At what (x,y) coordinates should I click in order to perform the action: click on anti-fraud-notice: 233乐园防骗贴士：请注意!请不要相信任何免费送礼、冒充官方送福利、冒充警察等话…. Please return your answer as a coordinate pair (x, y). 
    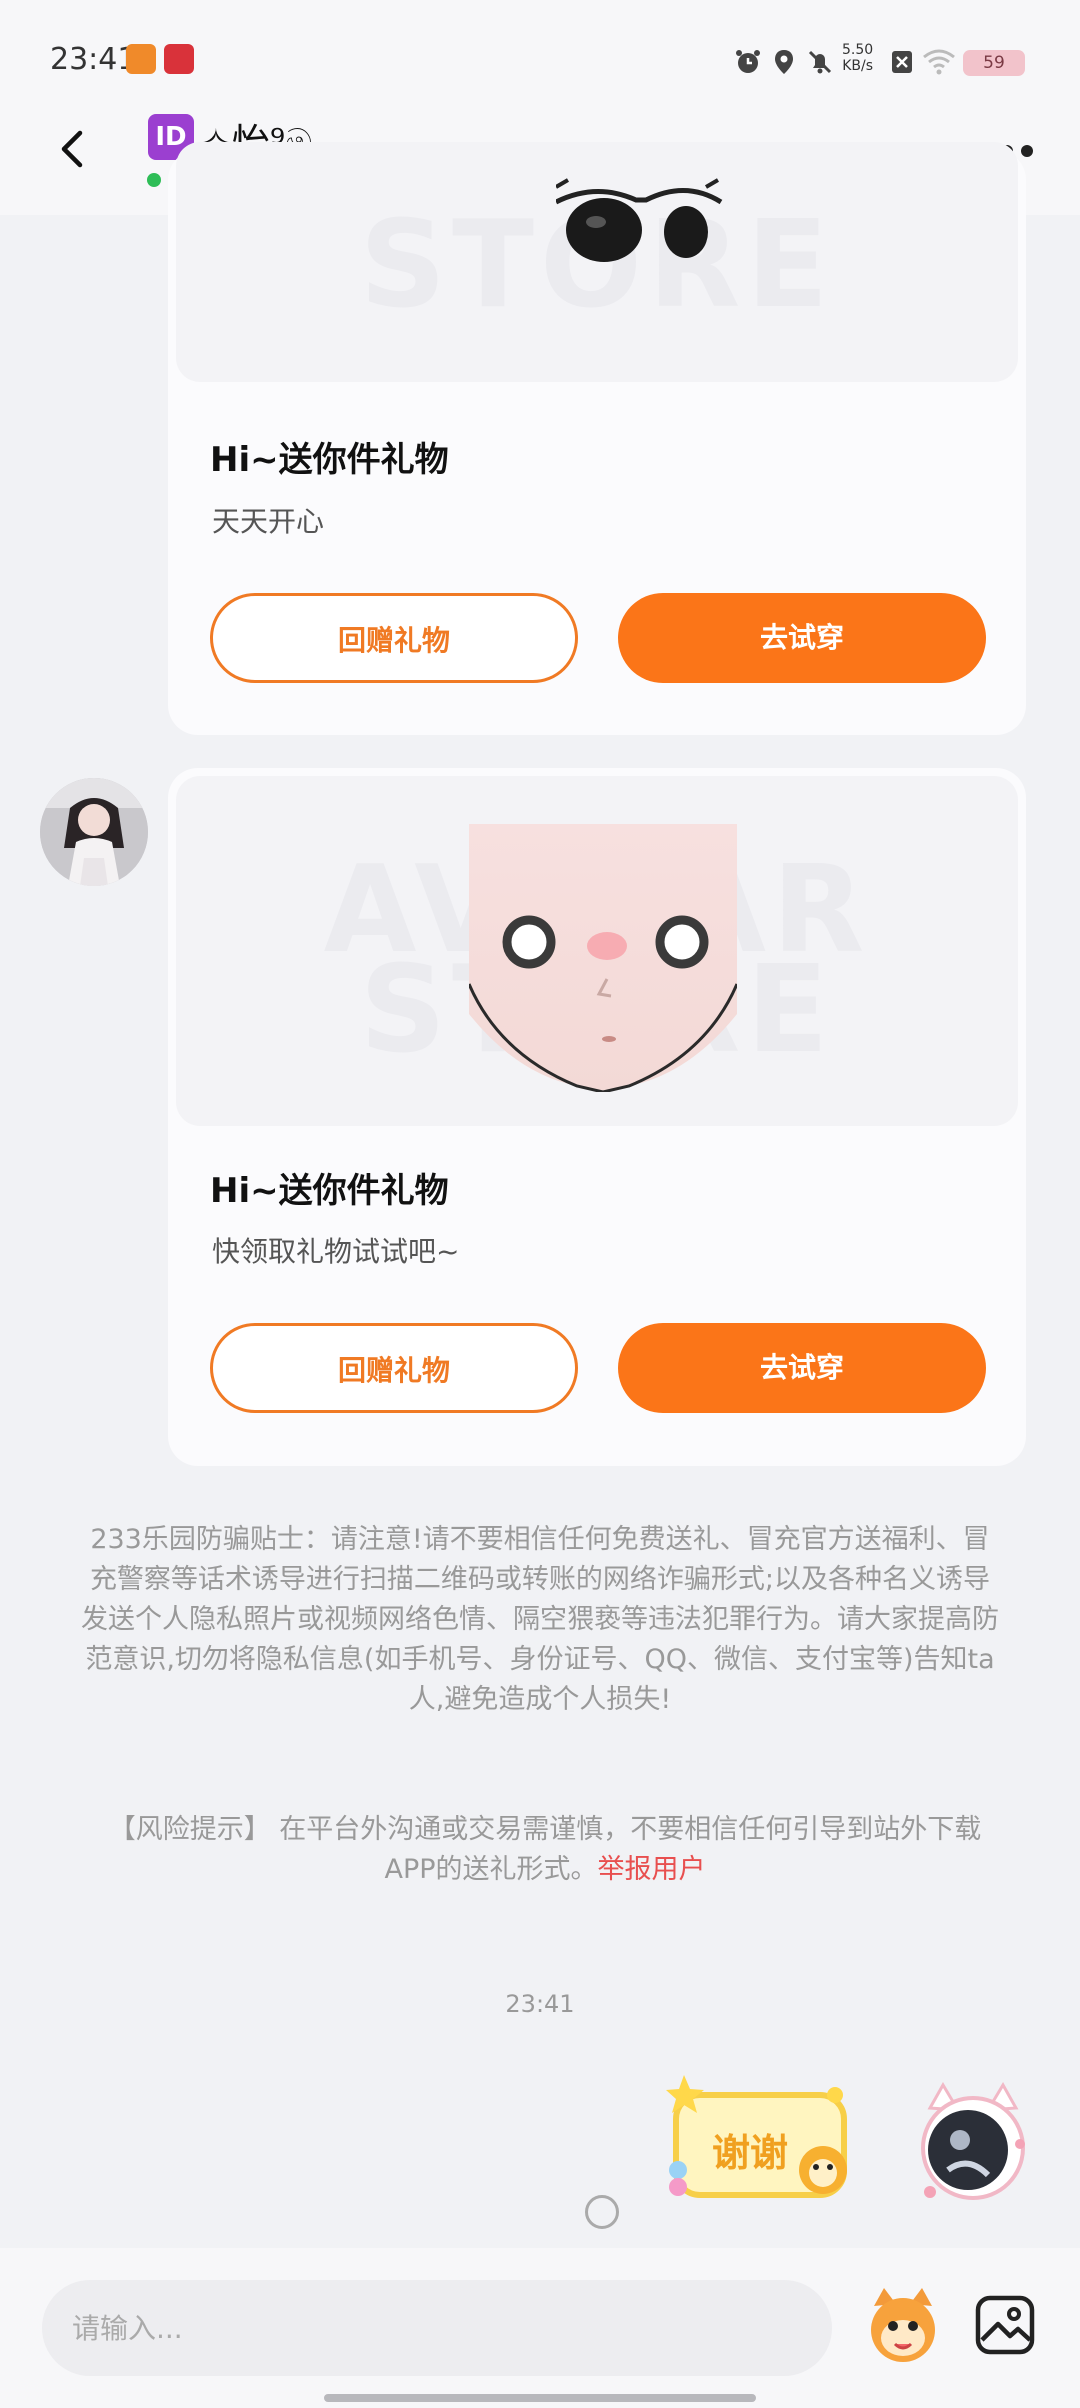
    Looking at the image, I should click on (540, 1619).